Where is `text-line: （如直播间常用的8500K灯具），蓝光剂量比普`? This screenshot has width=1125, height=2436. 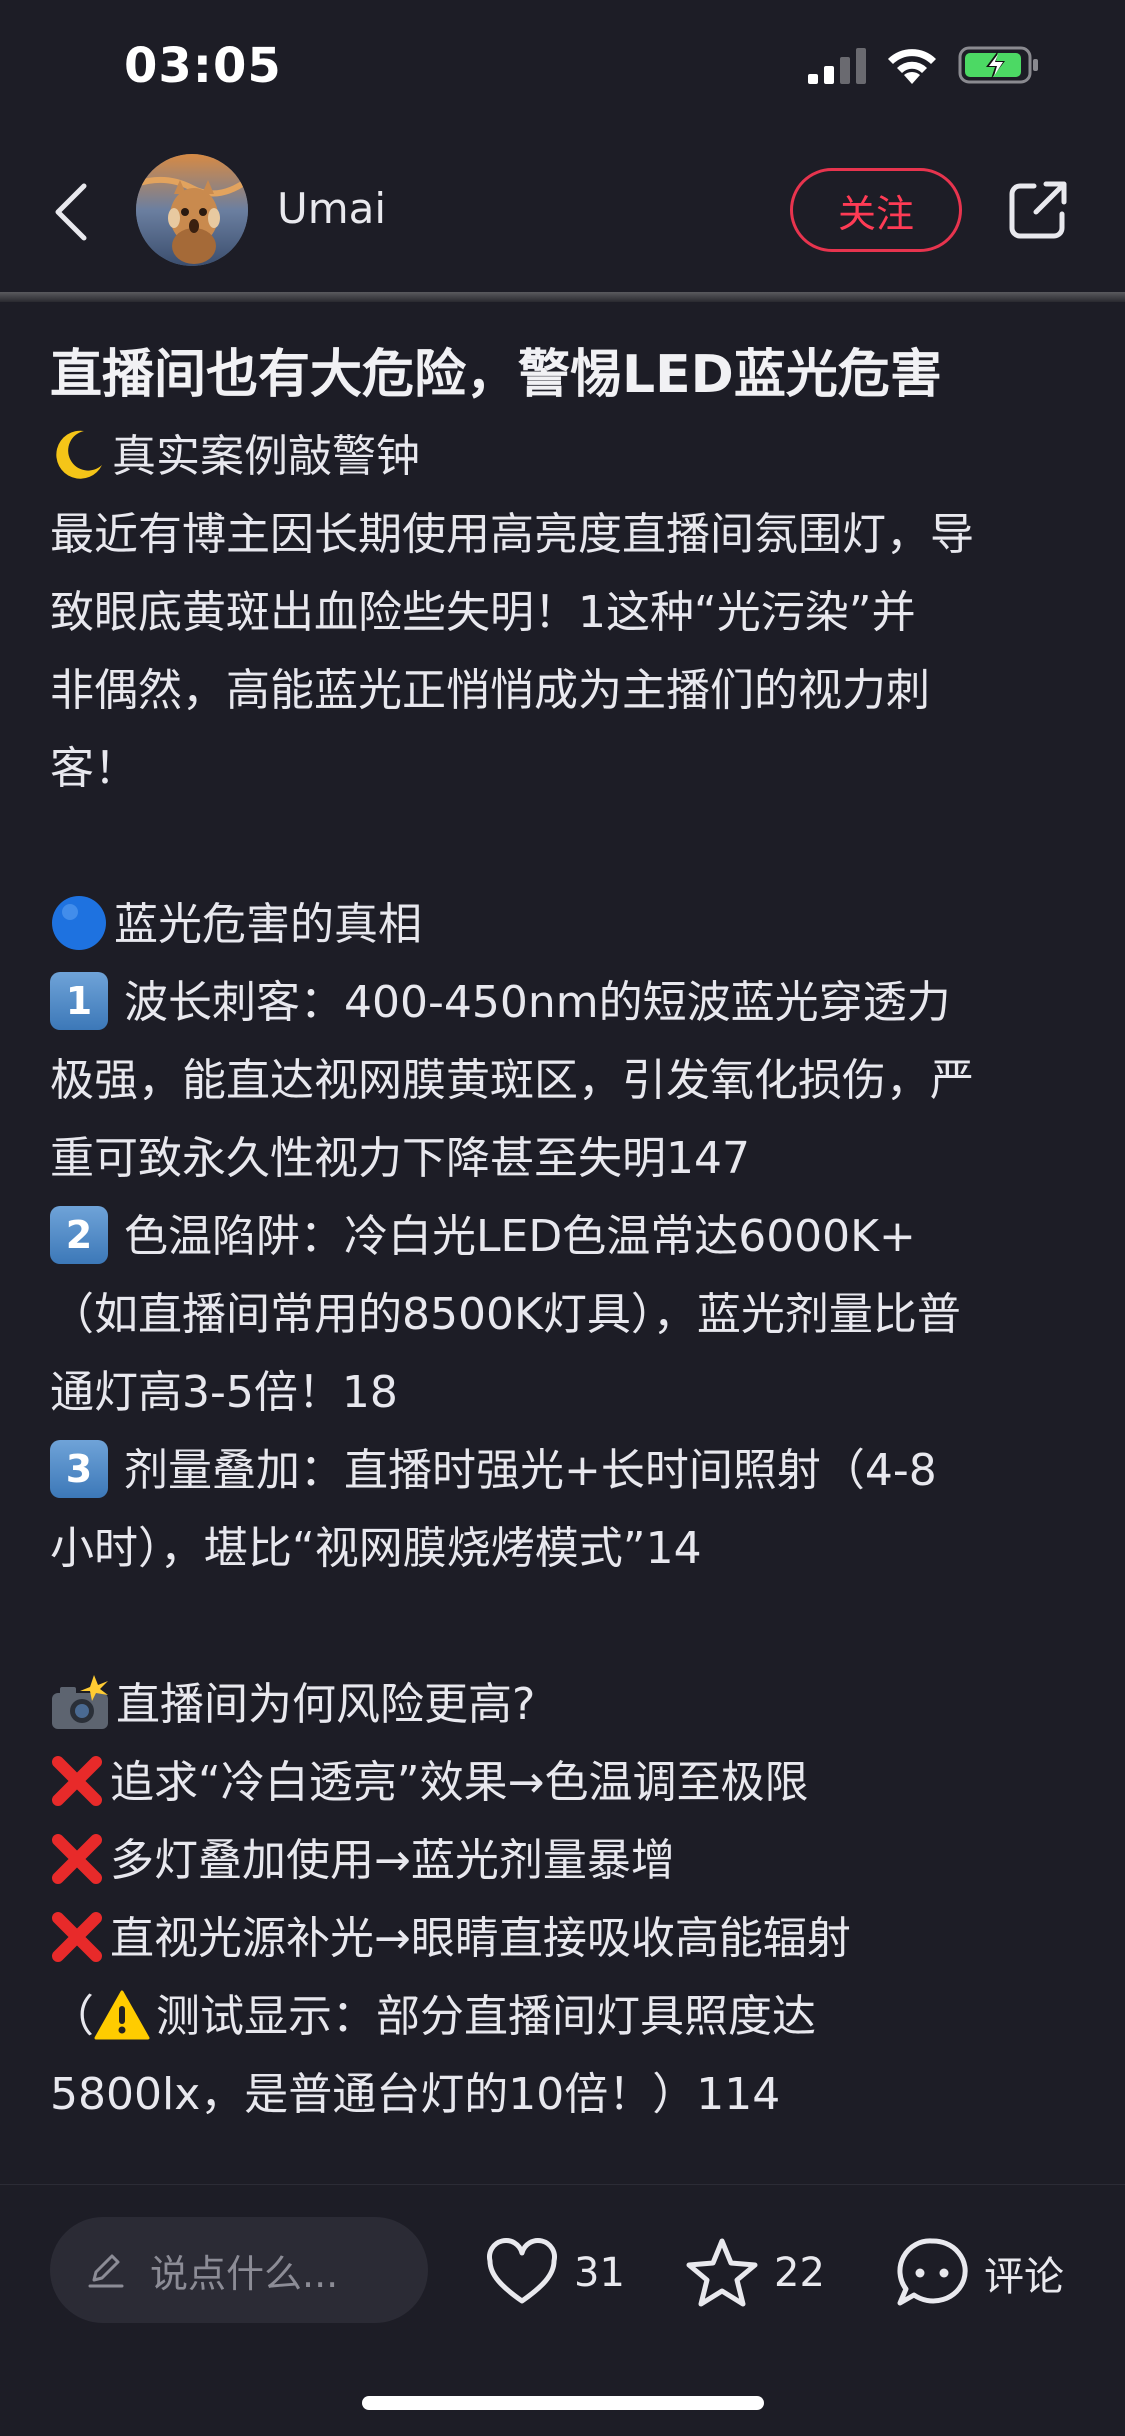 text-line: （如直播间常用的8500K灯具），蓝光剂量比普 is located at coordinates (505, 1314).